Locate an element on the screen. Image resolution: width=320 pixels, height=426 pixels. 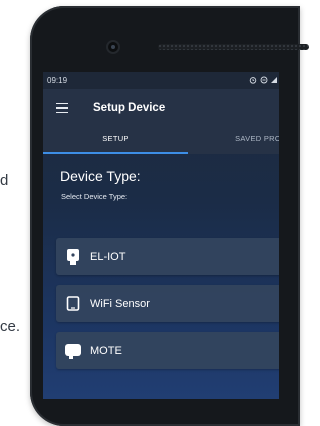
device-type-subheading: Select Device Type: is located at coordinates (94, 196).